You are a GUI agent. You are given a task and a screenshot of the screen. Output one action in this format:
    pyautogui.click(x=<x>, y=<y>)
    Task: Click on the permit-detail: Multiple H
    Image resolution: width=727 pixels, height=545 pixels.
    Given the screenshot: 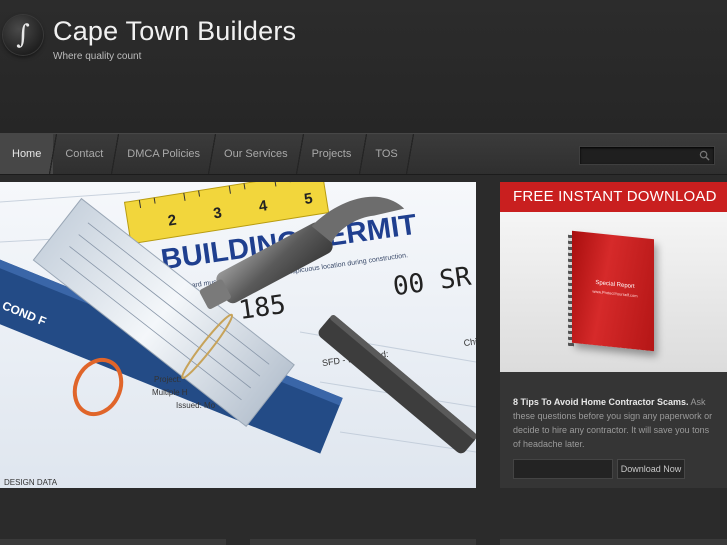 What is the action you would take?
    pyautogui.click(x=170, y=392)
    